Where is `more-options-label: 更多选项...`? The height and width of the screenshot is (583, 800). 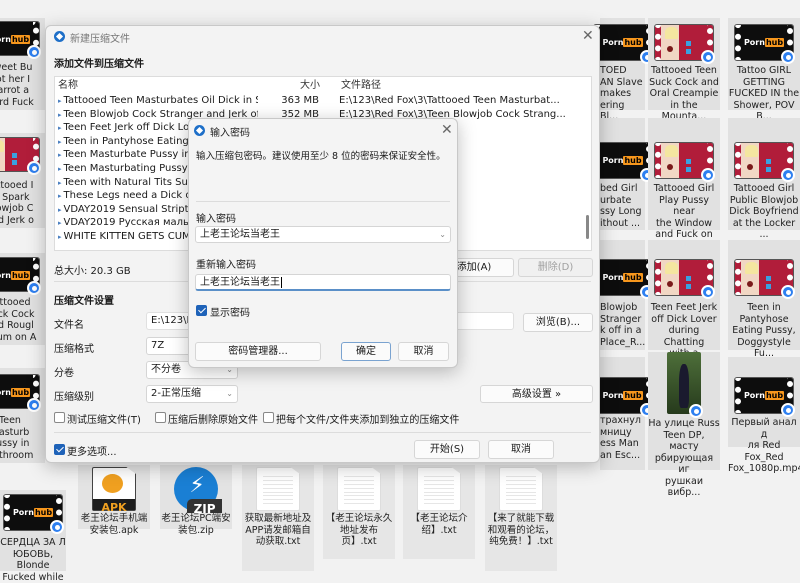
more-options-label: 更多选项... is located at coordinates (92, 450).